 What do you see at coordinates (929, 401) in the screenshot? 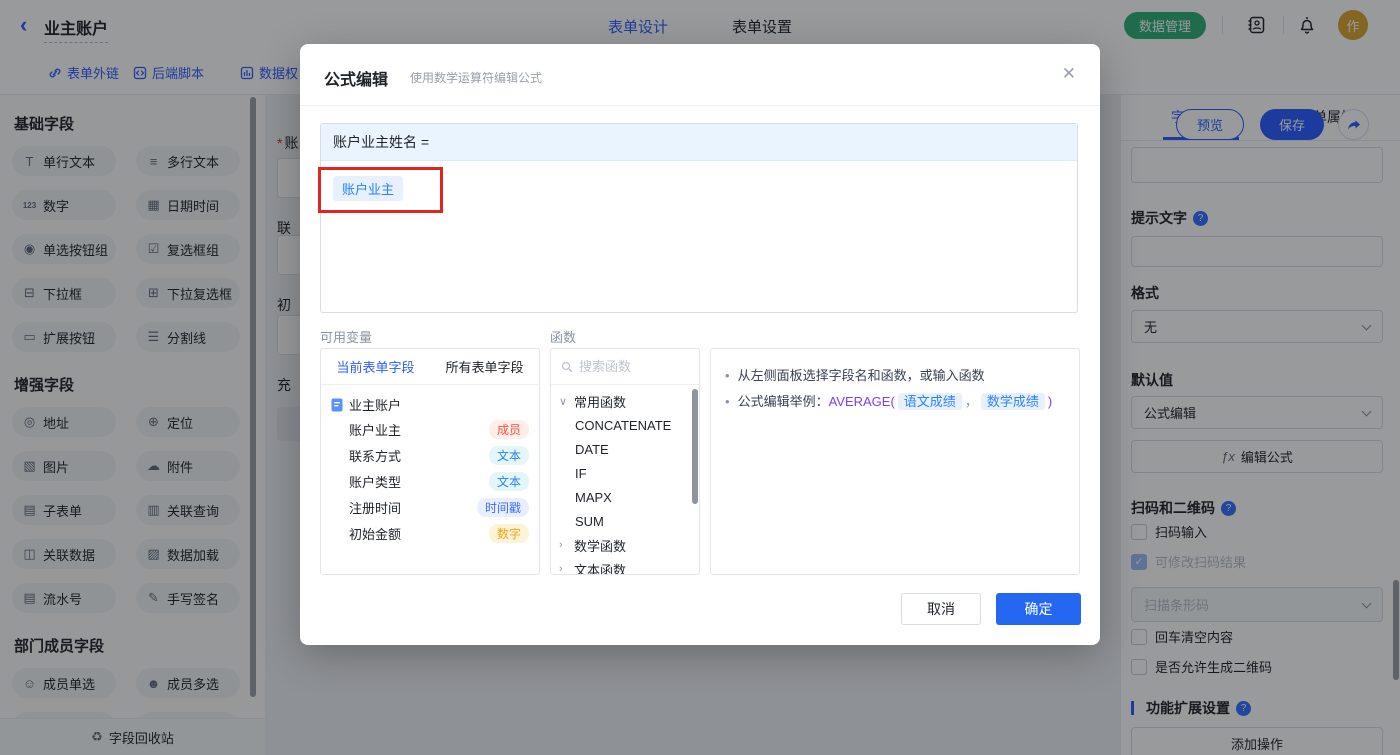
I see `example-field-chip: 语文成绩` at bounding box center [929, 401].